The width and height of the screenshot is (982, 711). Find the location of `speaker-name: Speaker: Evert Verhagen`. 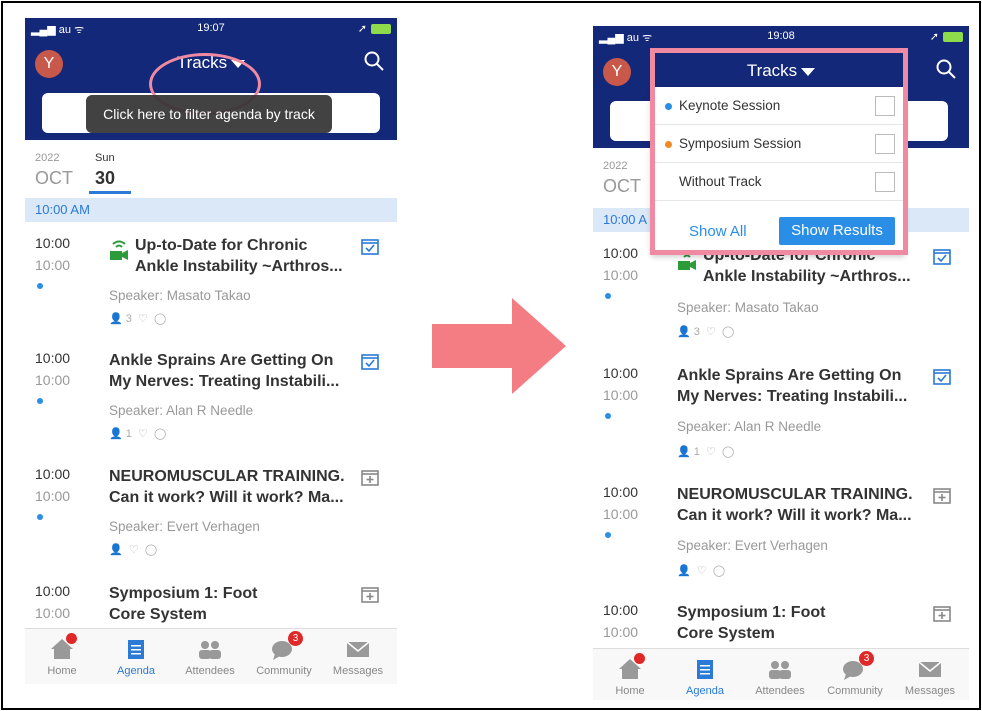

speaker-name: Speaker: Evert Verhagen is located at coordinates (184, 526).